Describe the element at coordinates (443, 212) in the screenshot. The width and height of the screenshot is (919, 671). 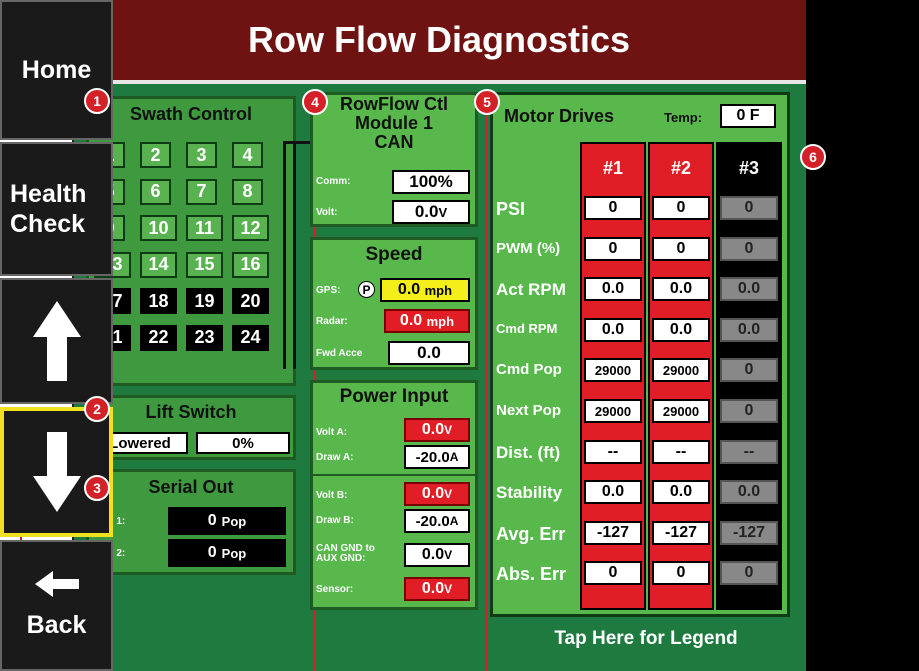
I see `module-volt-unit: V` at that location.